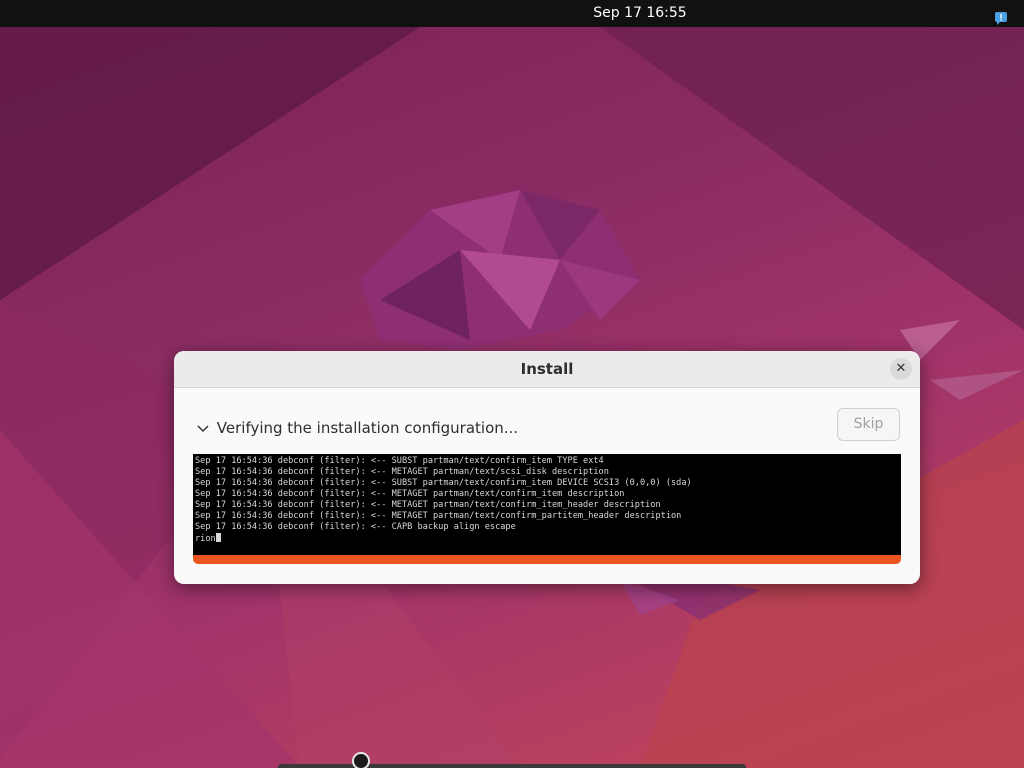 This screenshot has height=768, width=1024. I want to click on dialog-titlebar: Install ✕, so click(547, 369).